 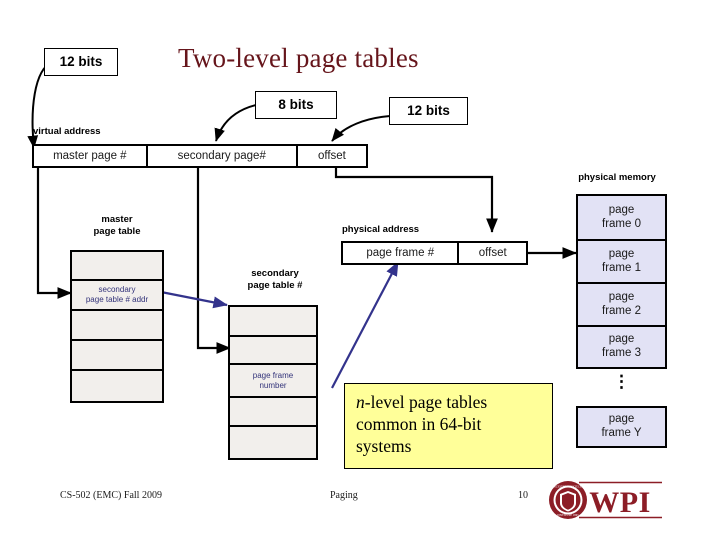 I want to click on callout-secondary-bits: 8 bits, so click(x=296, y=105).